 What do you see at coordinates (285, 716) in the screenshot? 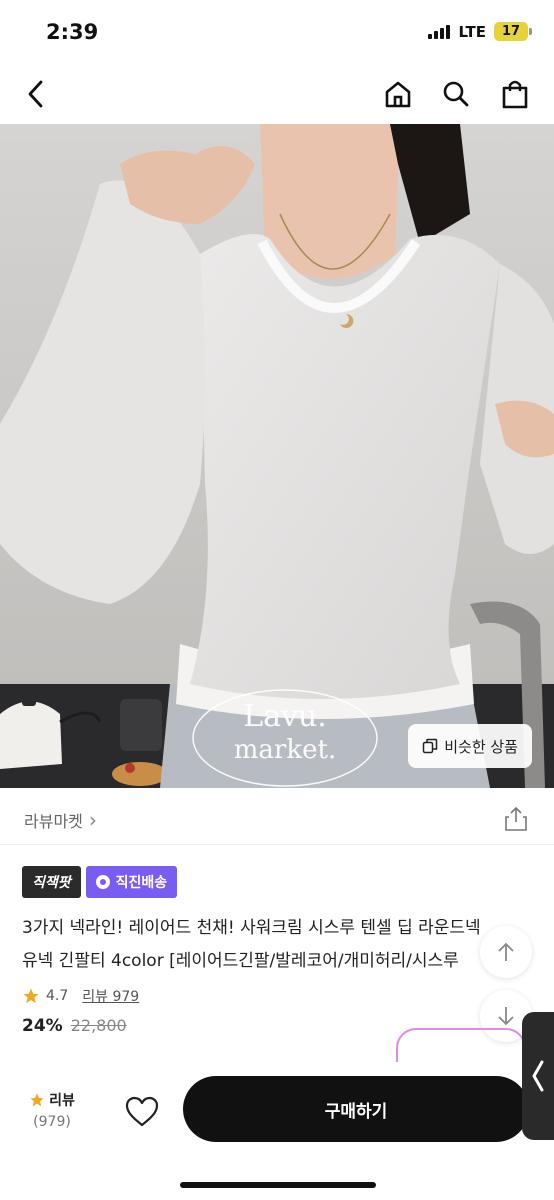
I see `watermark-line1: Lavu.` at bounding box center [285, 716].